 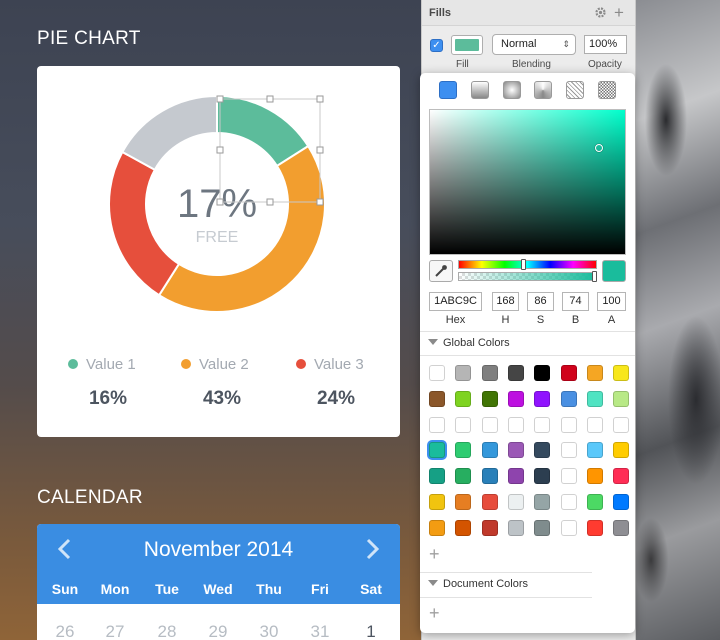 What do you see at coordinates (467, 45) in the screenshot?
I see `fill-color-well` at bounding box center [467, 45].